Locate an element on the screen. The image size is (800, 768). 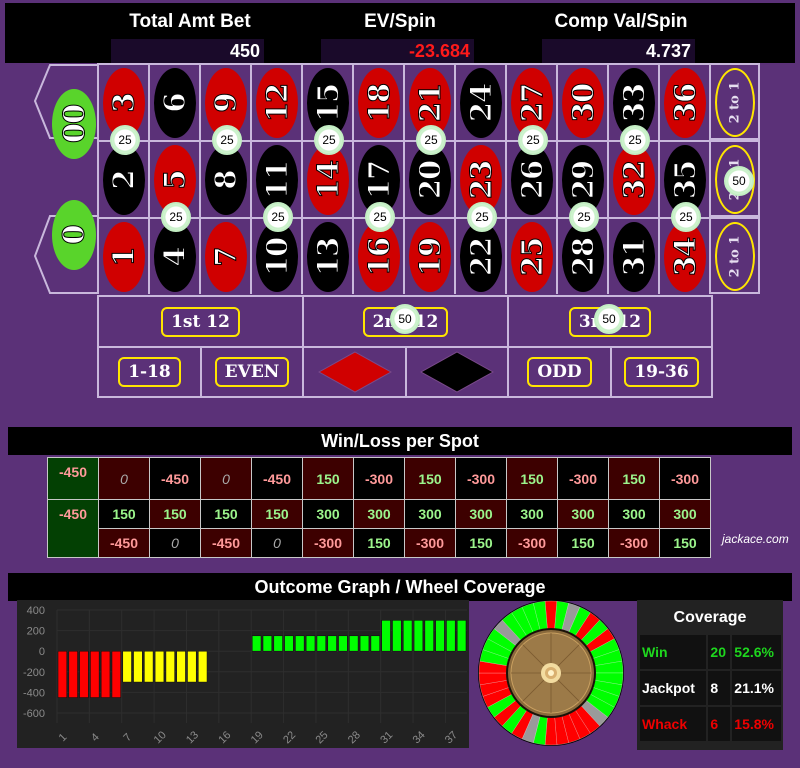
number-label: 12 is located at coordinates (276, 103).